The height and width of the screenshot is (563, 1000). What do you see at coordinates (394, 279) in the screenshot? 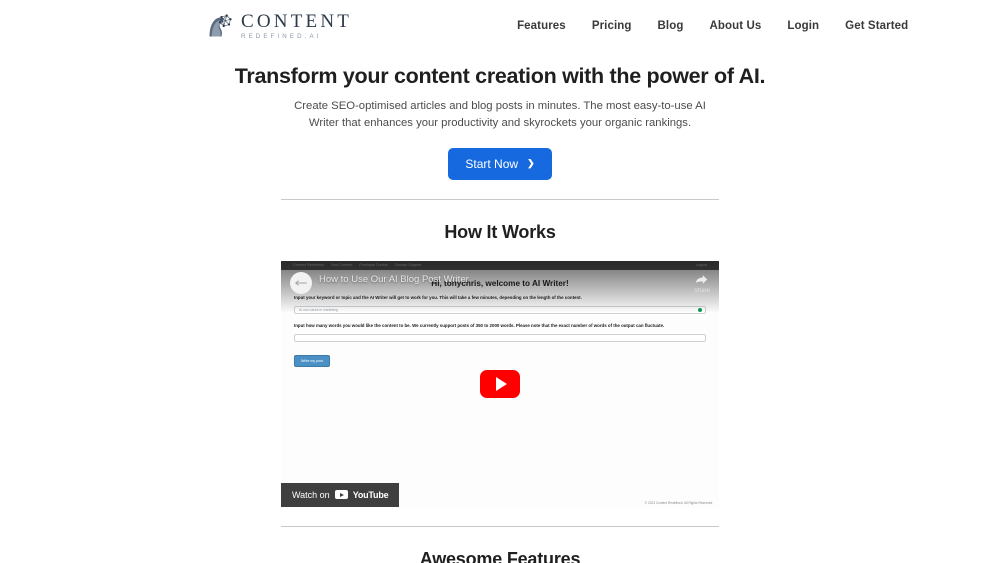
I see `video-title: How to Use Our AI Blog Post Writer` at bounding box center [394, 279].